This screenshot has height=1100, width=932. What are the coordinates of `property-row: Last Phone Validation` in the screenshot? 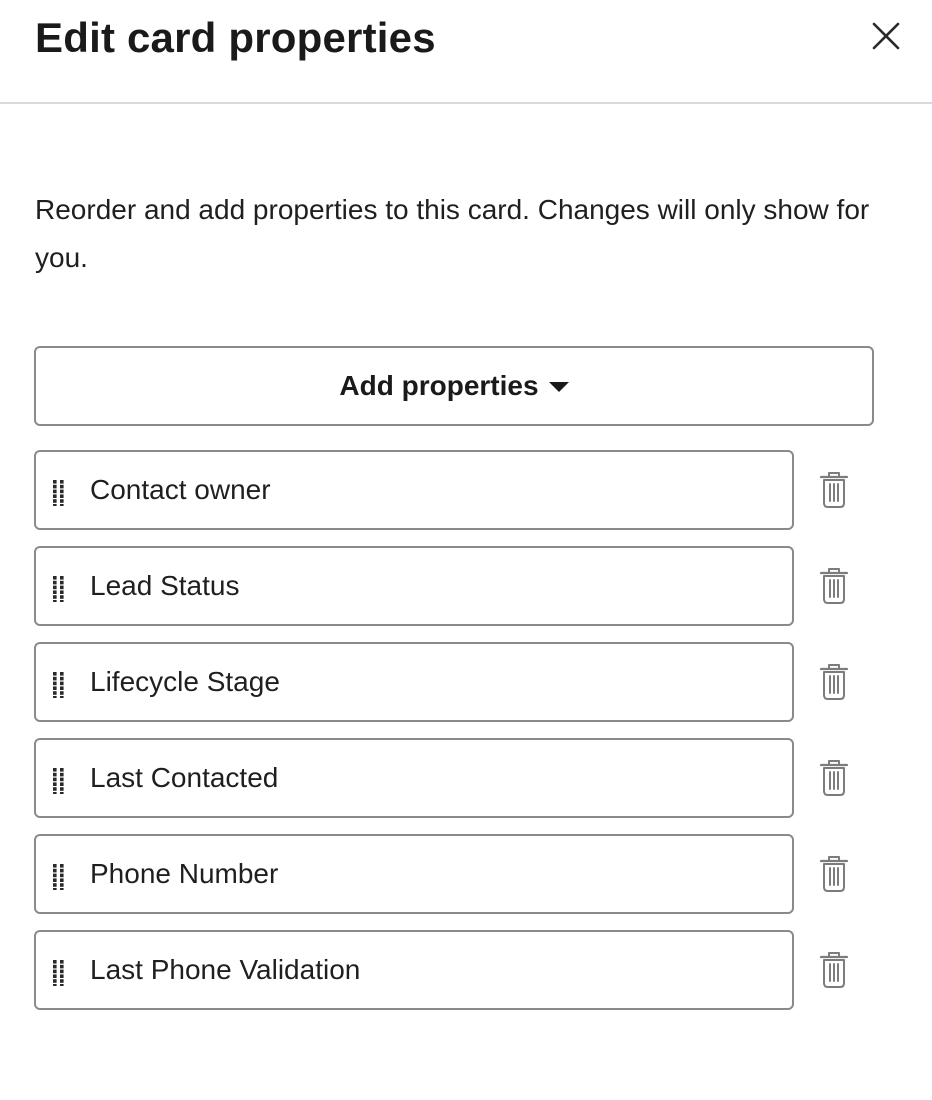 It's located at (483, 970).